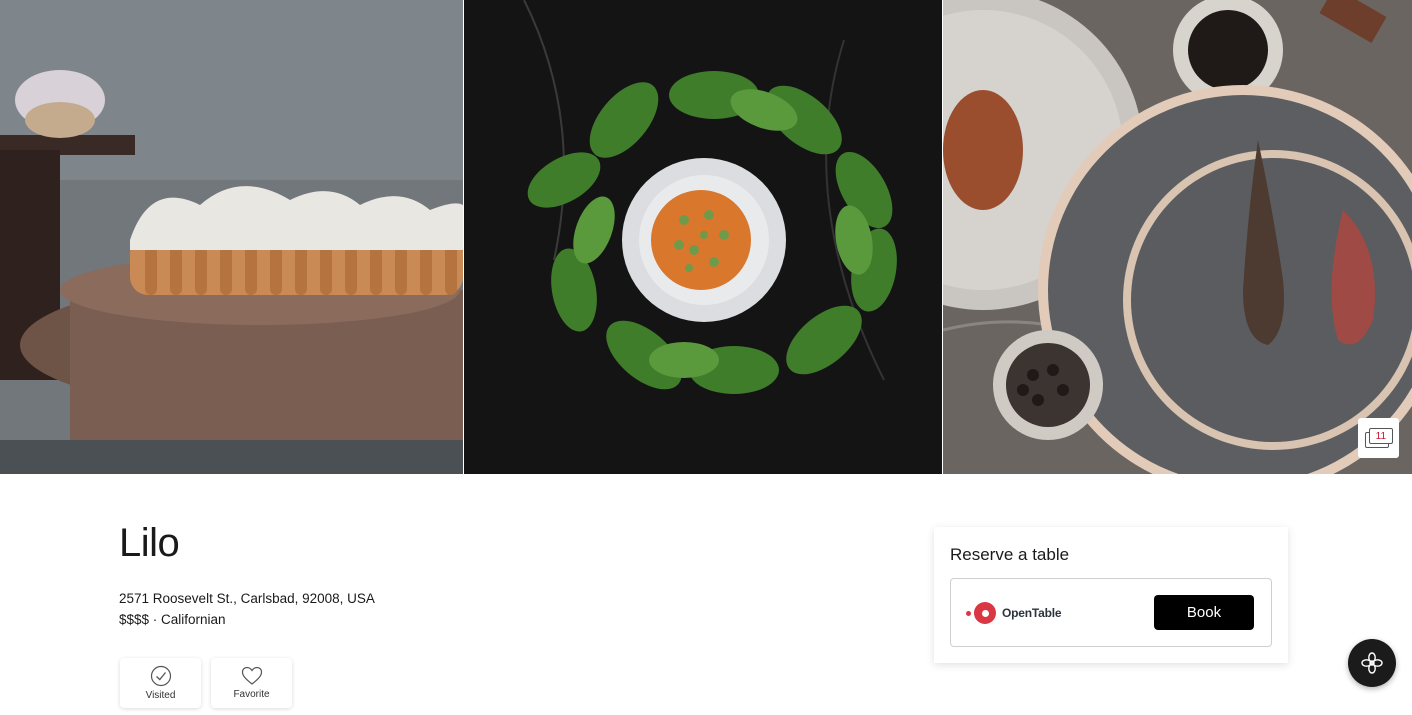 The height and width of the screenshot is (715, 1412). What do you see at coordinates (1010, 554) in the screenshot?
I see `reserve-title: Reserve a table` at bounding box center [1010, 554].